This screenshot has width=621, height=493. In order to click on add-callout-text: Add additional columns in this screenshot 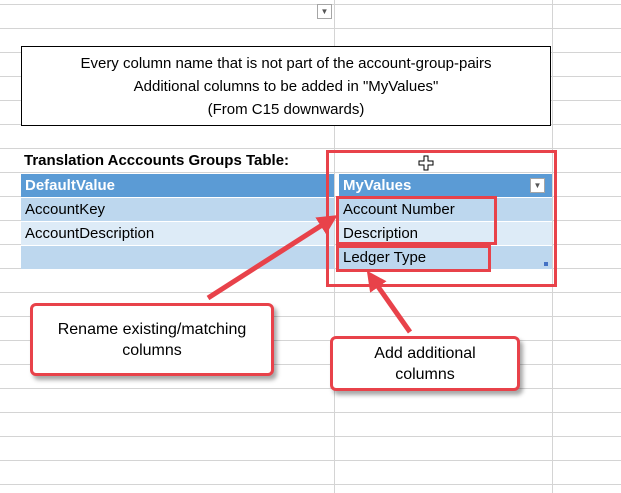, I will do `click(425, 363)`.